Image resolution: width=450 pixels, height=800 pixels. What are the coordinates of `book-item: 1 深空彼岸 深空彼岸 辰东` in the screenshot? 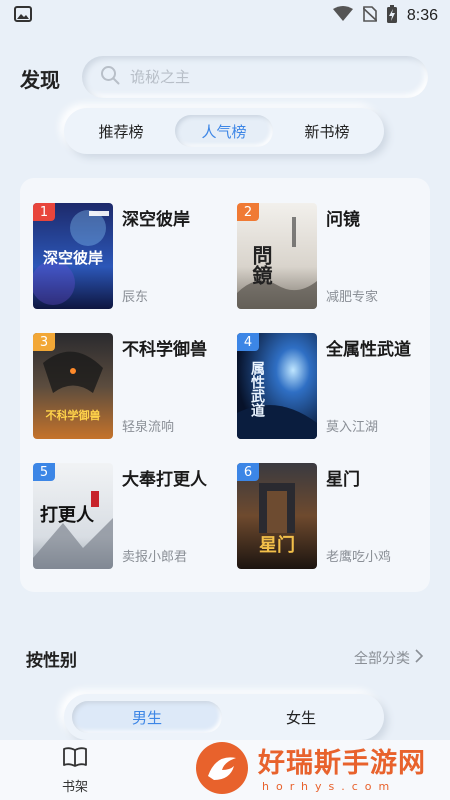 It's located at (128, 256).